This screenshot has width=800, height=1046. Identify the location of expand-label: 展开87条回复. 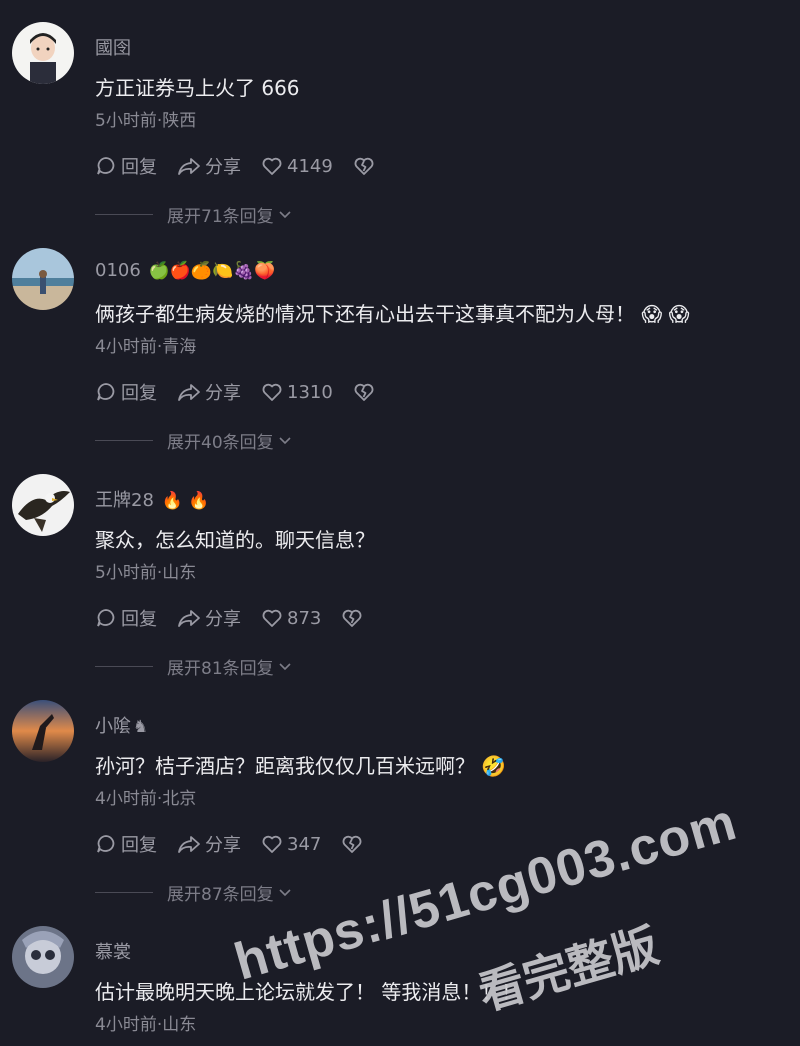
(220, 894).